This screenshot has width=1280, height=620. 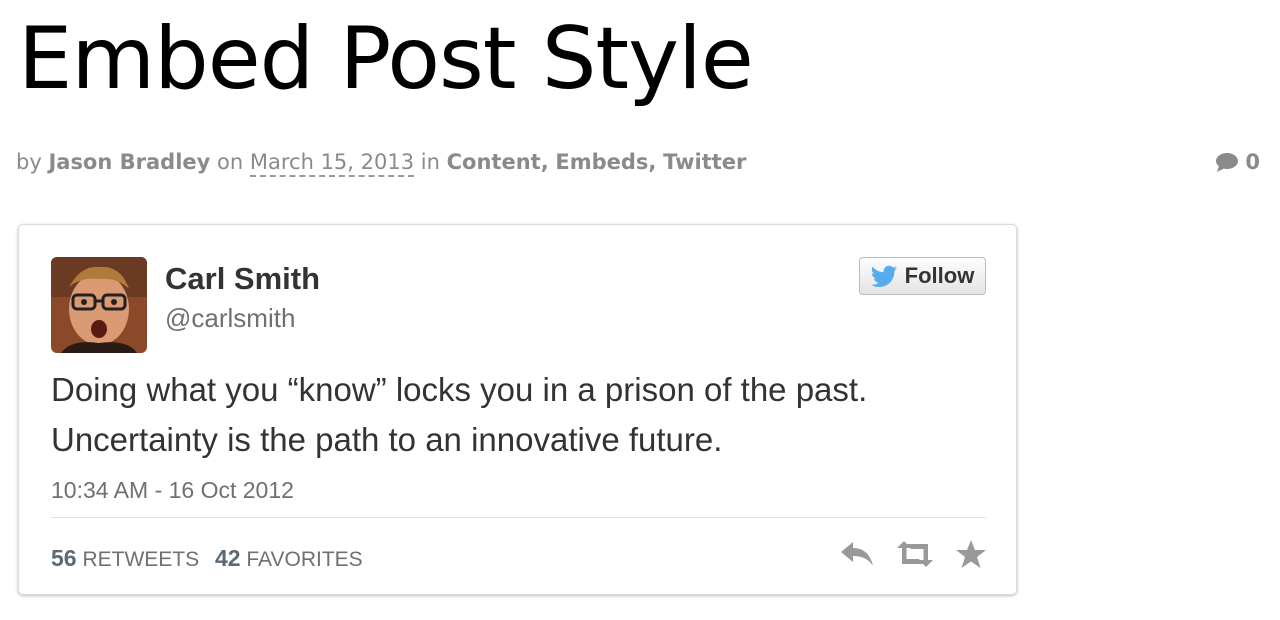 I want to click on post-date-link: March 15, 2013, so click(x=332, y=163).